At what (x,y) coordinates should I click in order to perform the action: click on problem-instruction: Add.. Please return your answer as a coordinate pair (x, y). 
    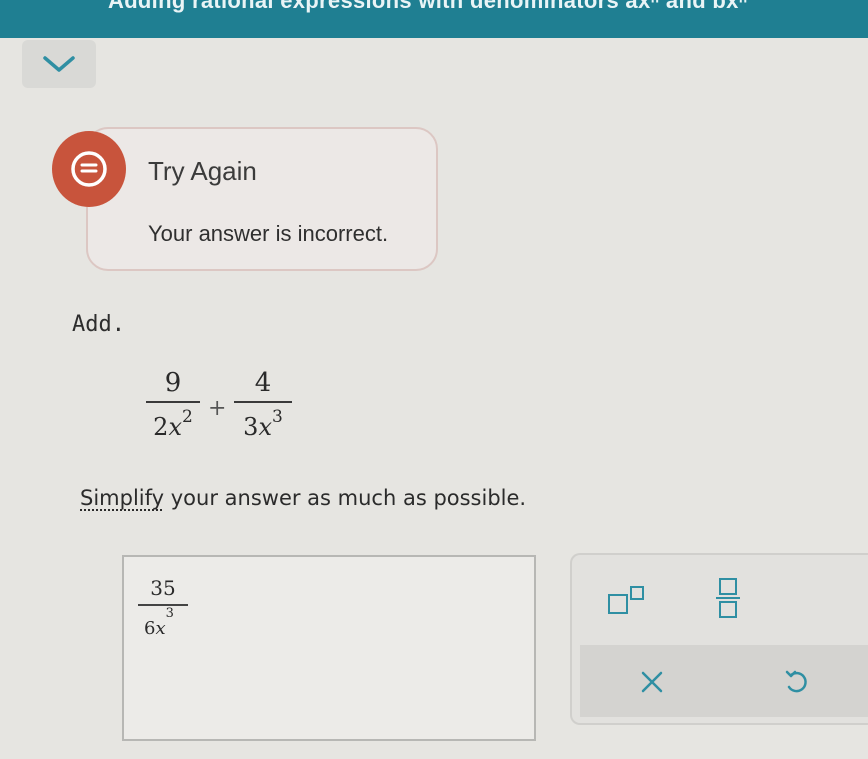
    Looking at the image, I should click on (98, 324).